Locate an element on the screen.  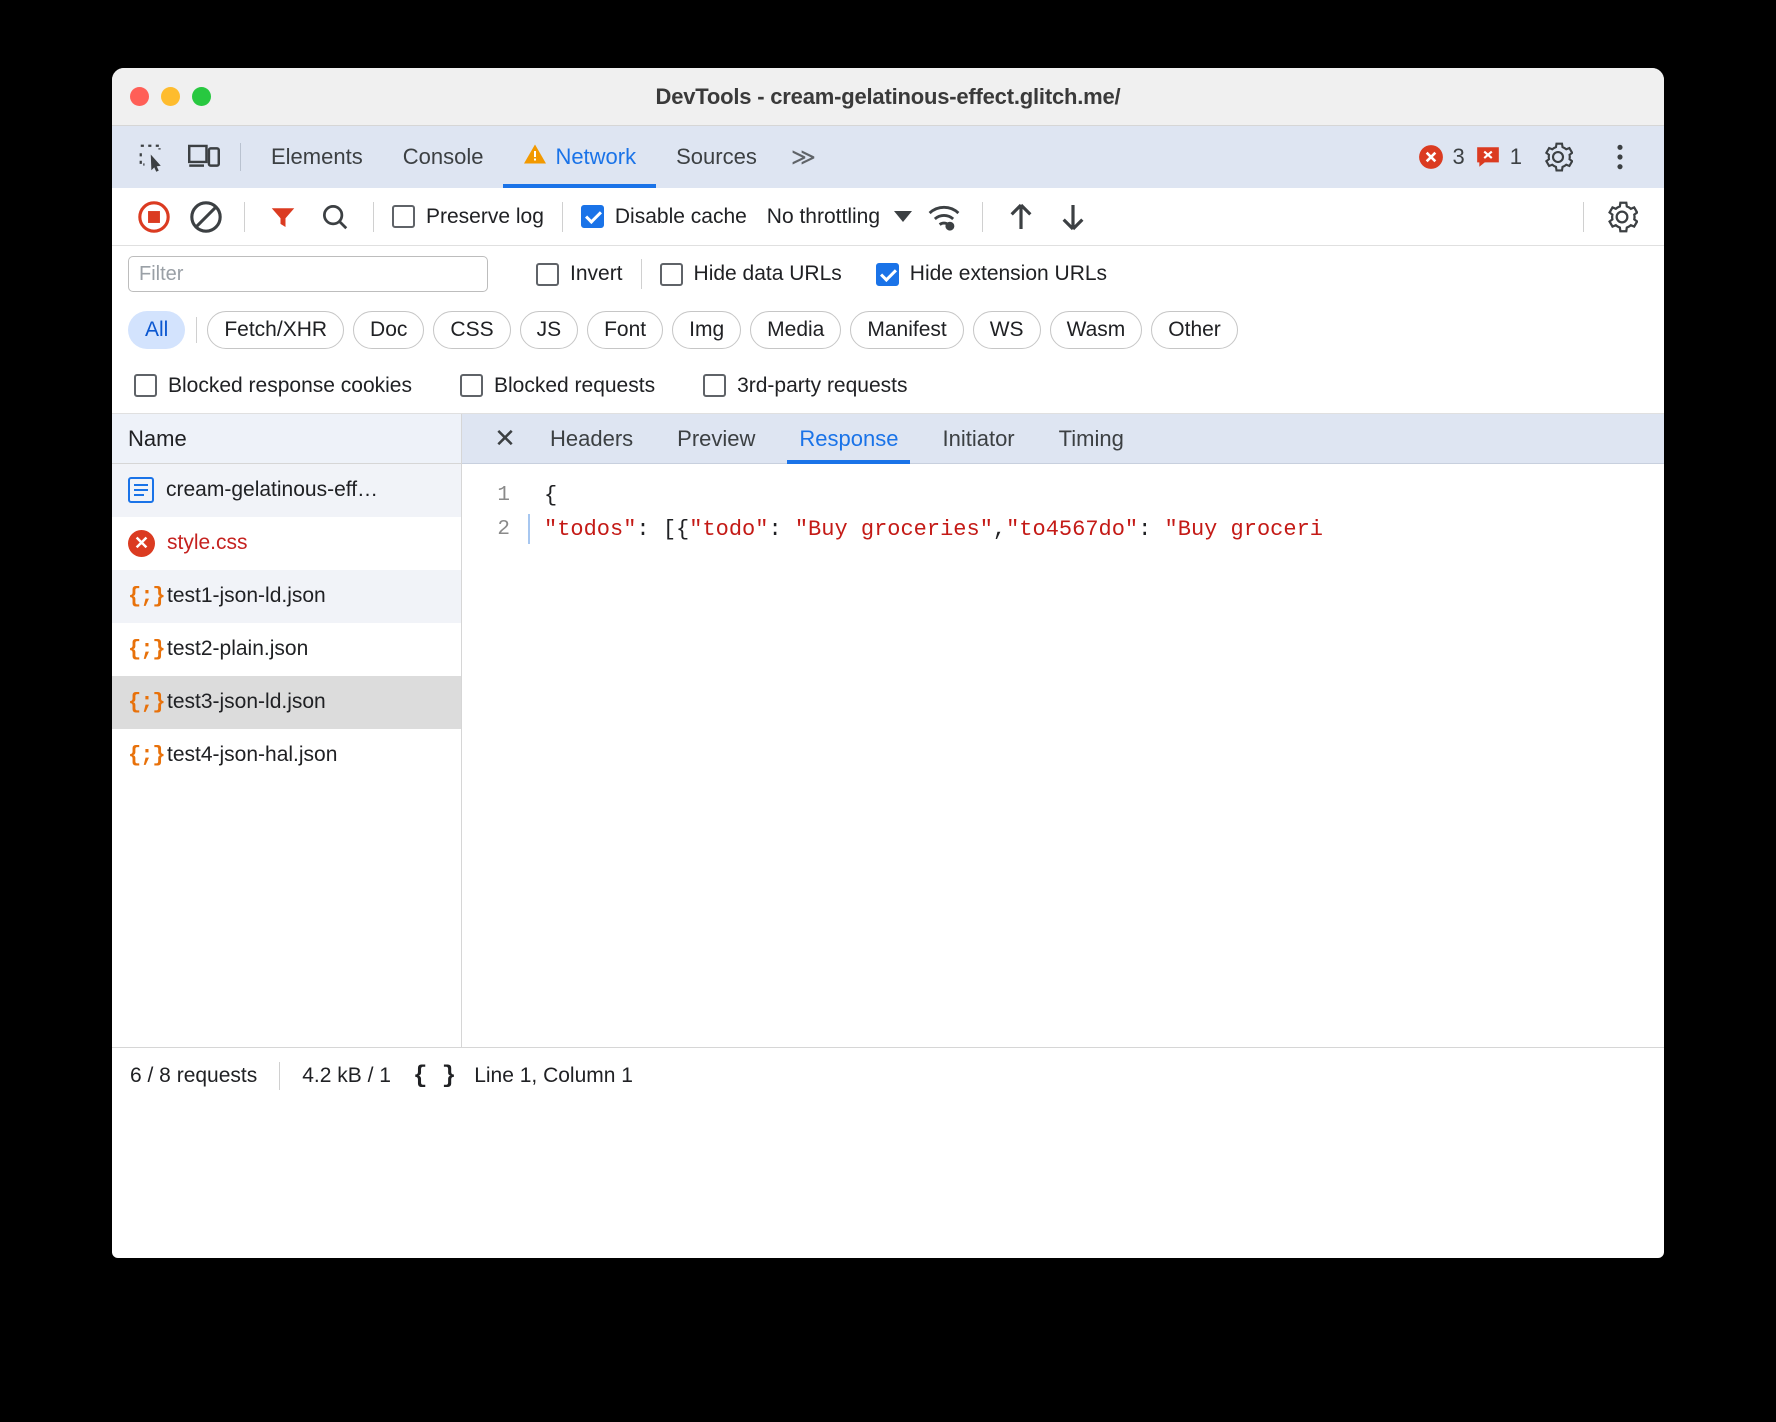
tab-elements: Elements is located at coordinates (317, 157).